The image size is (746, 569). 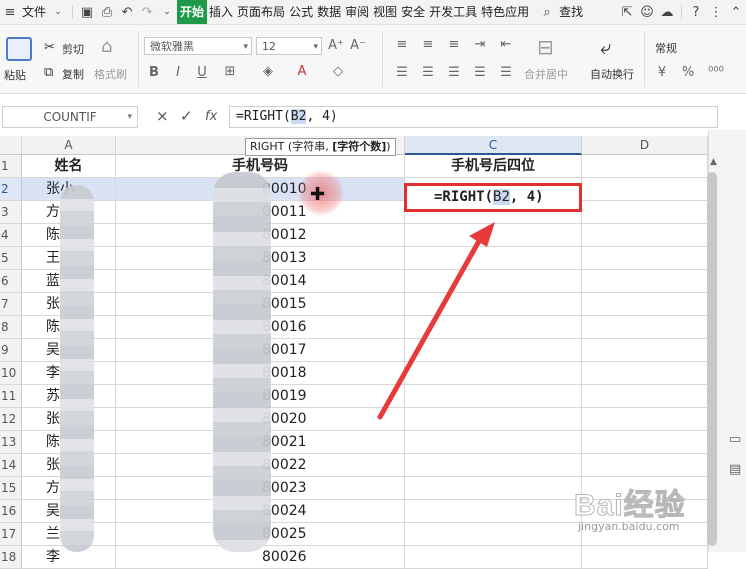 What do you see at coordinates (186, 116) in the screenshot?
I see `confirm-icon: ✓` at bounding box center [186, 116].